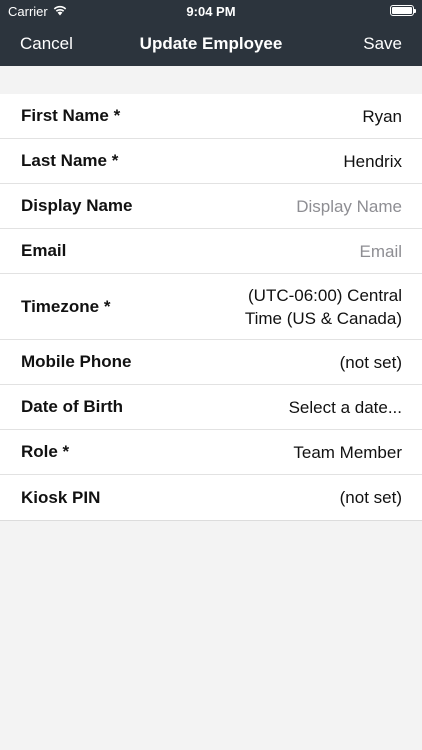  Describe the element at coordinates (211, 80) in the screenshot. I see `section-spacer` at that location.